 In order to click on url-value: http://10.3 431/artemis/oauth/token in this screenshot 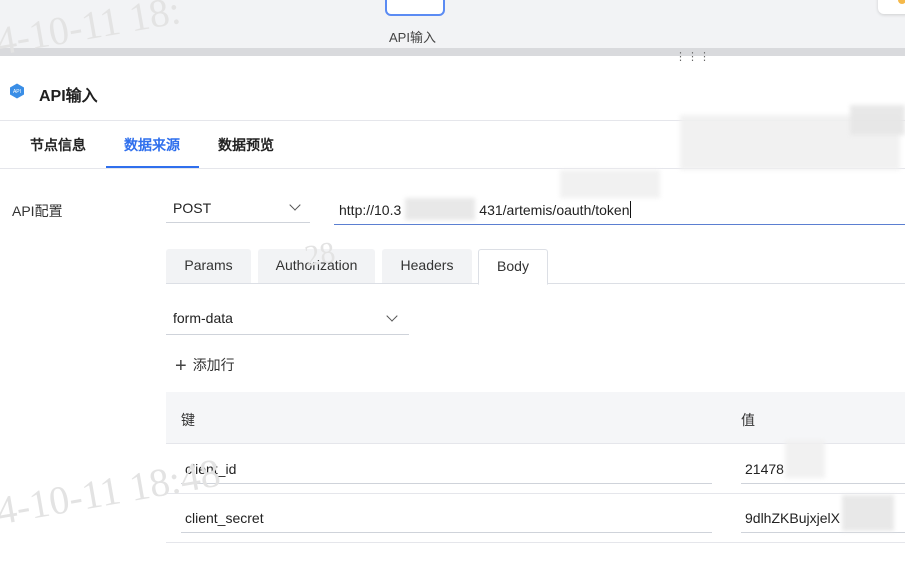, I will do `click(485, 209)`.